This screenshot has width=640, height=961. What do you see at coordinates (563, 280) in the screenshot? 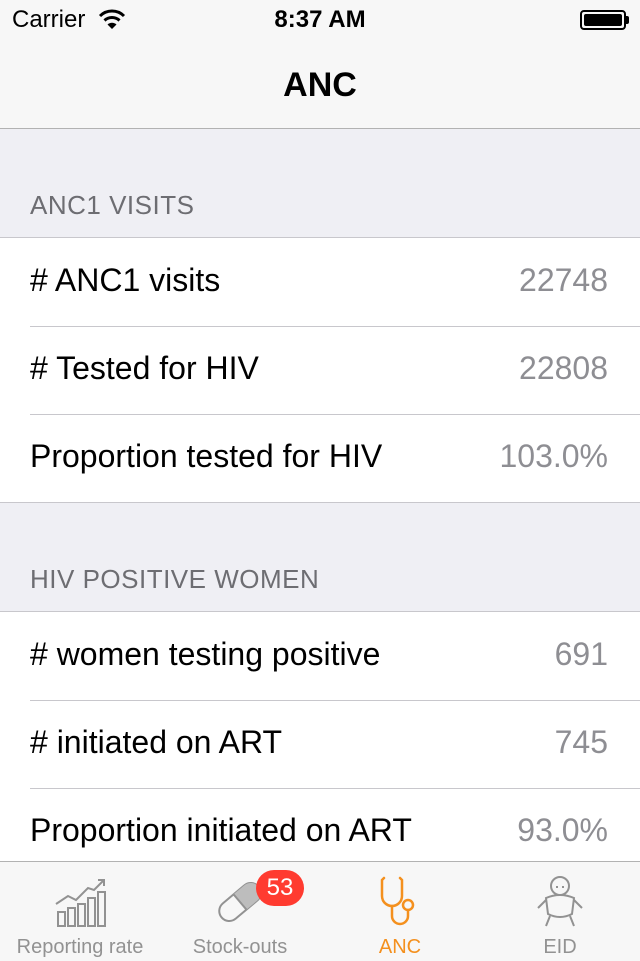
I see `row-value: 22748` at bounding box center [563, 280].